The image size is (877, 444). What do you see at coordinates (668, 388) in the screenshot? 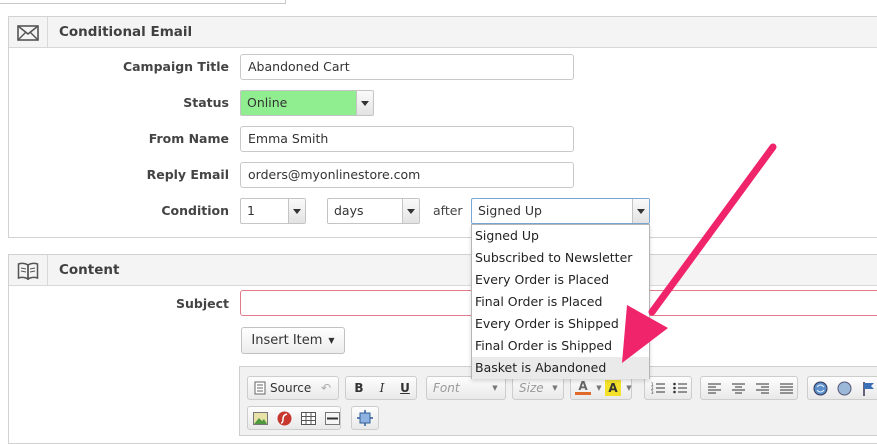
I see `toolbar-group-lists: 123` at bounding box center [668, 388].